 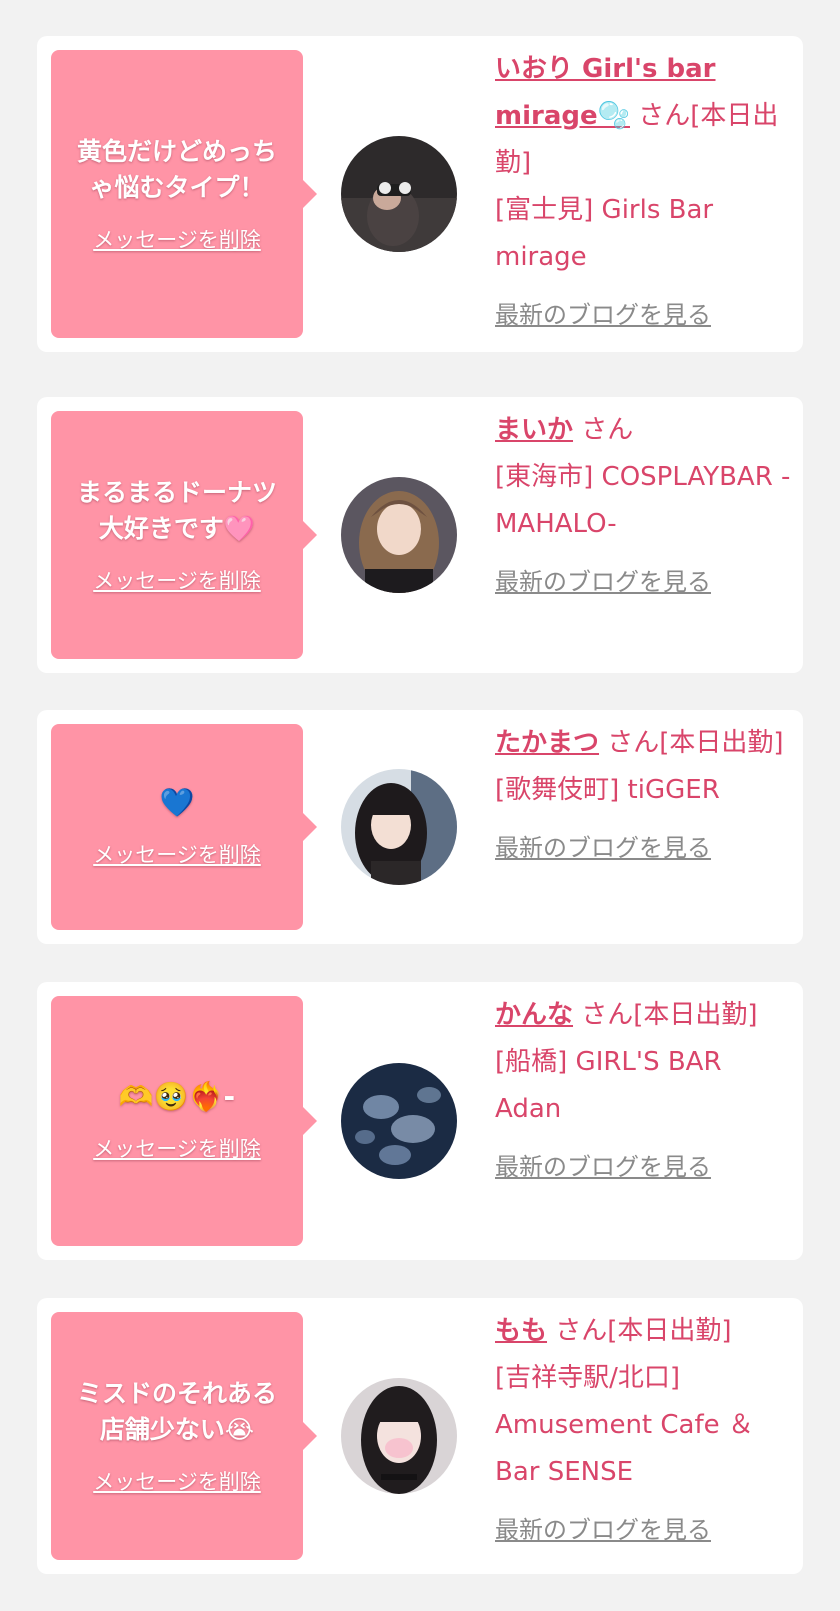 I want to click on message-bubble: 黄色だけどめっち ゃ悩むタイプ！ メッセージを削除, so click(x=184, y=194).